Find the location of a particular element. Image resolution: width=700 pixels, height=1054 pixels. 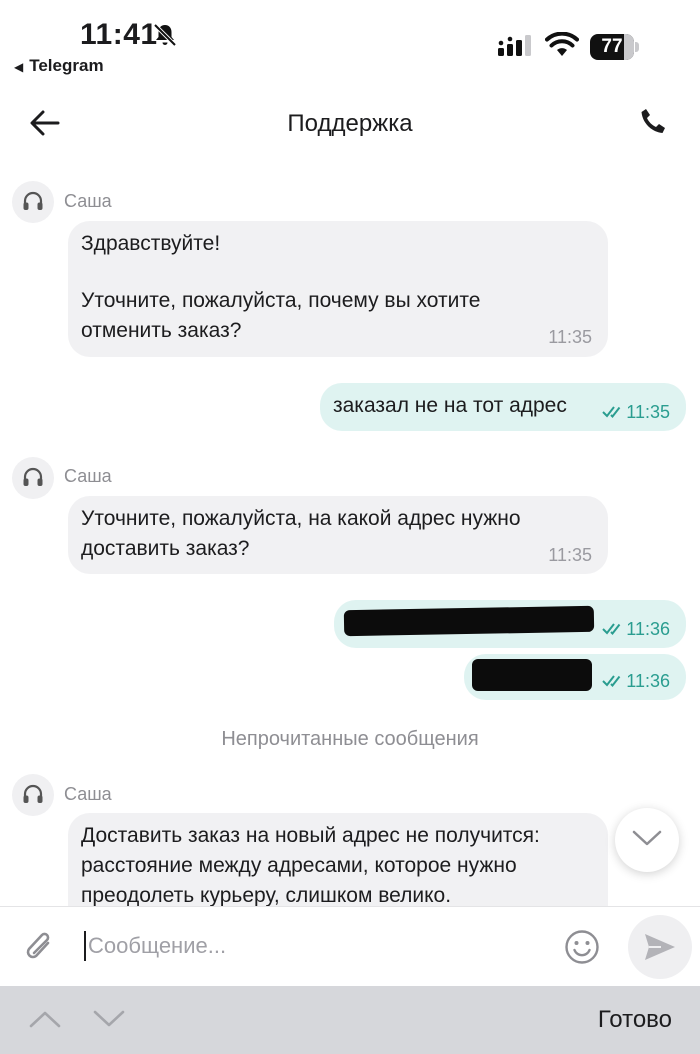

message-text: заказал не на тот адрес is located at coordinates (450, 405).